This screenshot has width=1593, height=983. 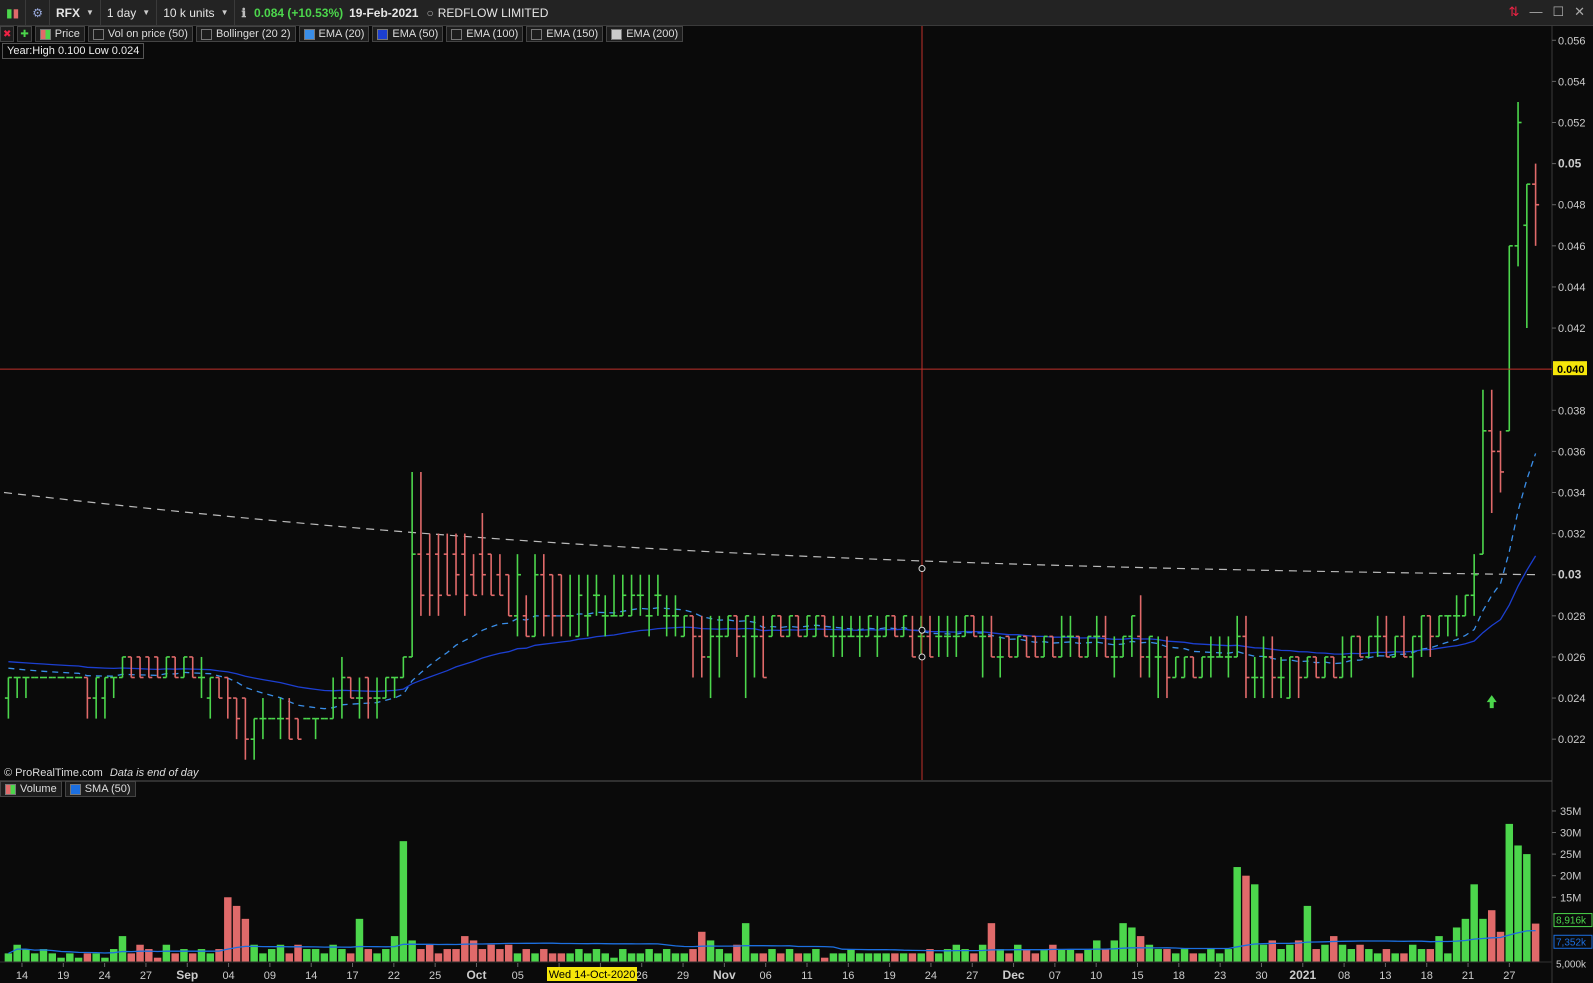 I want to click on footer-note: © ProRealTime.com Data is end of day, so click(x=101, y=773).